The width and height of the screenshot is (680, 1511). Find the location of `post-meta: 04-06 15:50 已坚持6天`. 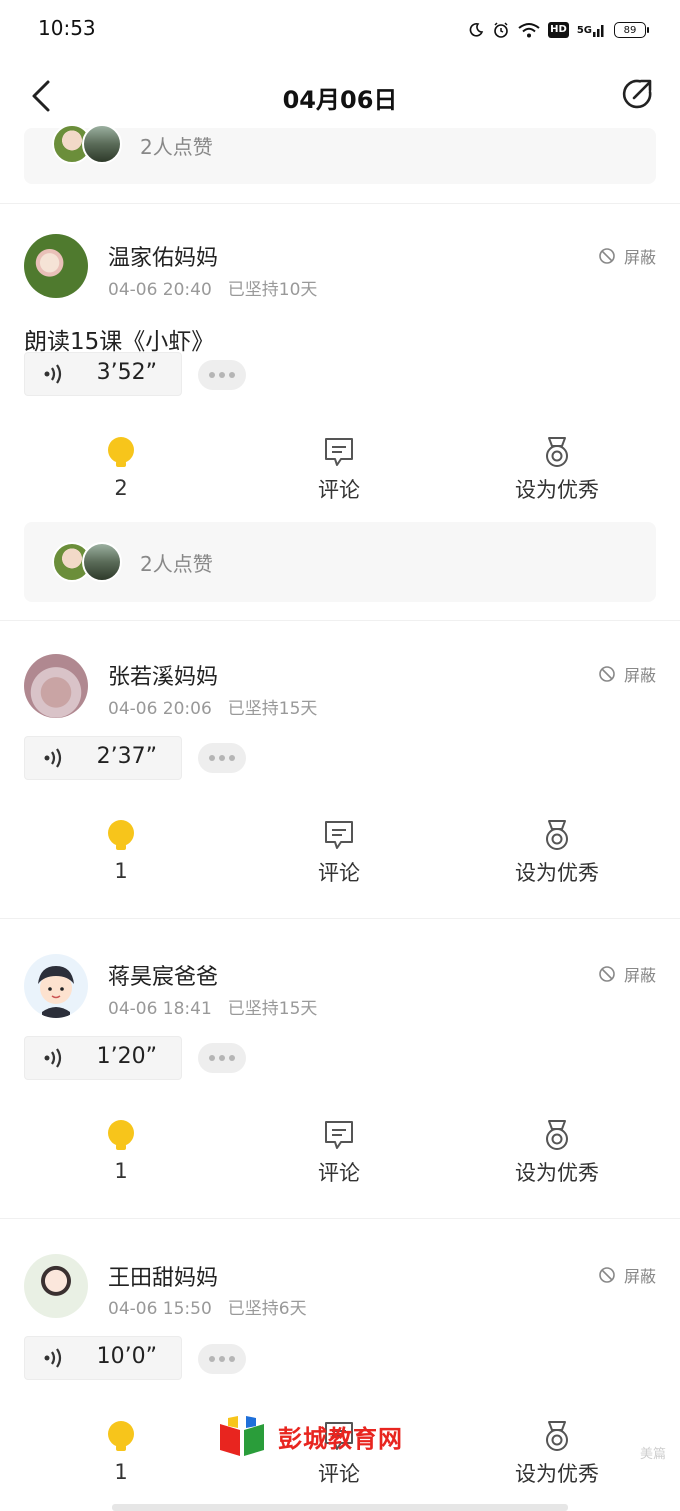

post-meta: 04-06 15:50 已坚持6天 is located at coordinates (207, 1306).